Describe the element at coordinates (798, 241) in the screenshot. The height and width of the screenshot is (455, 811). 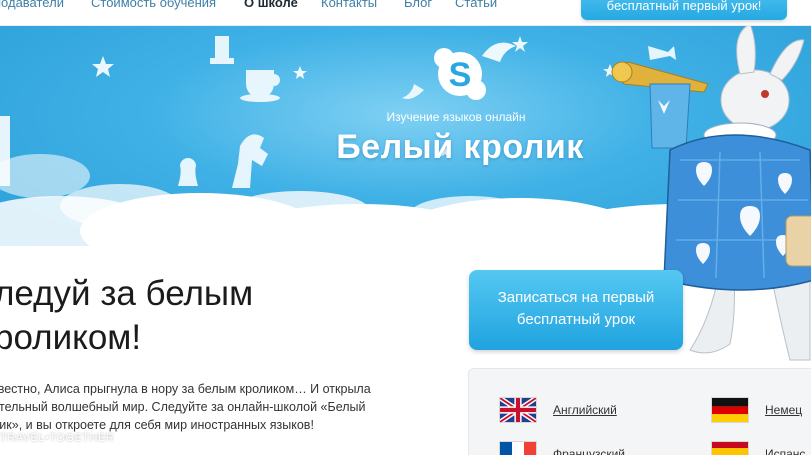
I see `scroll-icon` at that location.